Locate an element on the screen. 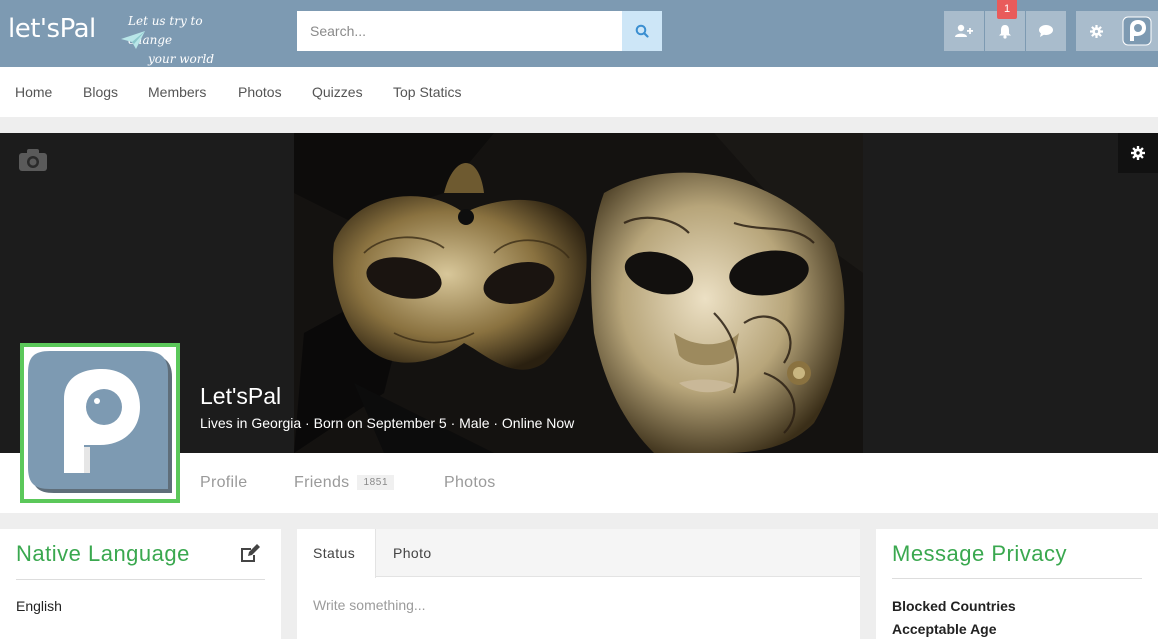 This screenshot has width=1158, height=639. friend-requests-button is located at coordinates (964, 31).